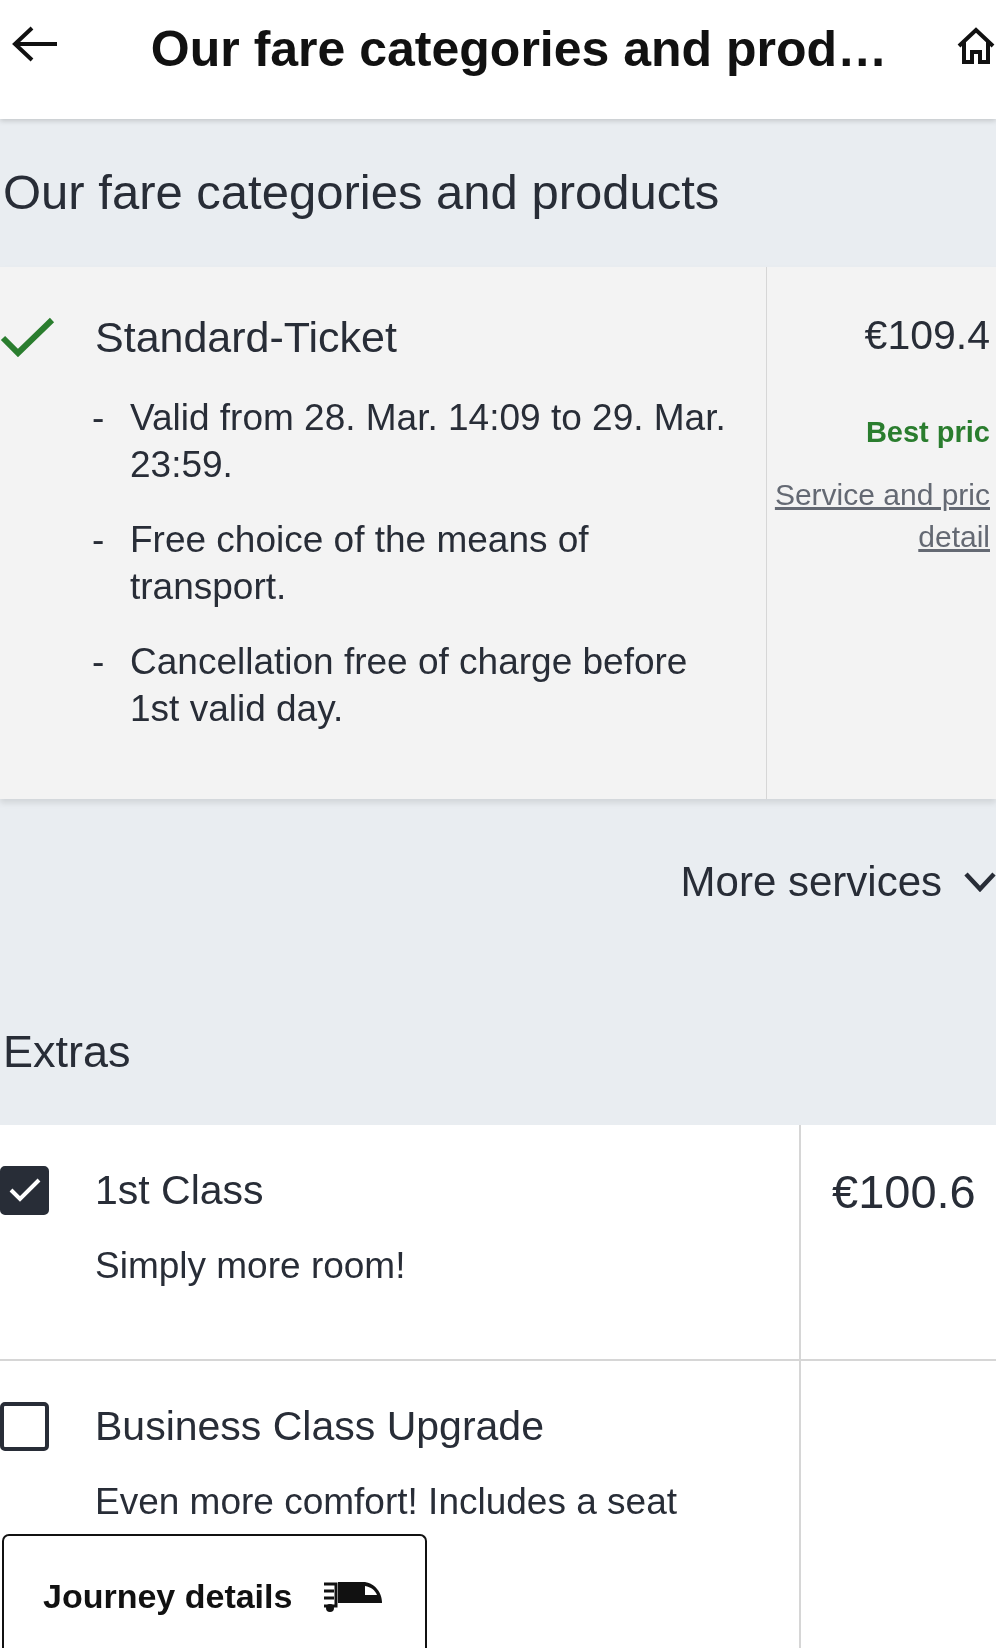 This screenshot has height=1648, width=996. What do you see at coordinates (251, 1266) in the screenshot?
I see `extra-description: Simply more room!` at bounding box center [251, 1266].